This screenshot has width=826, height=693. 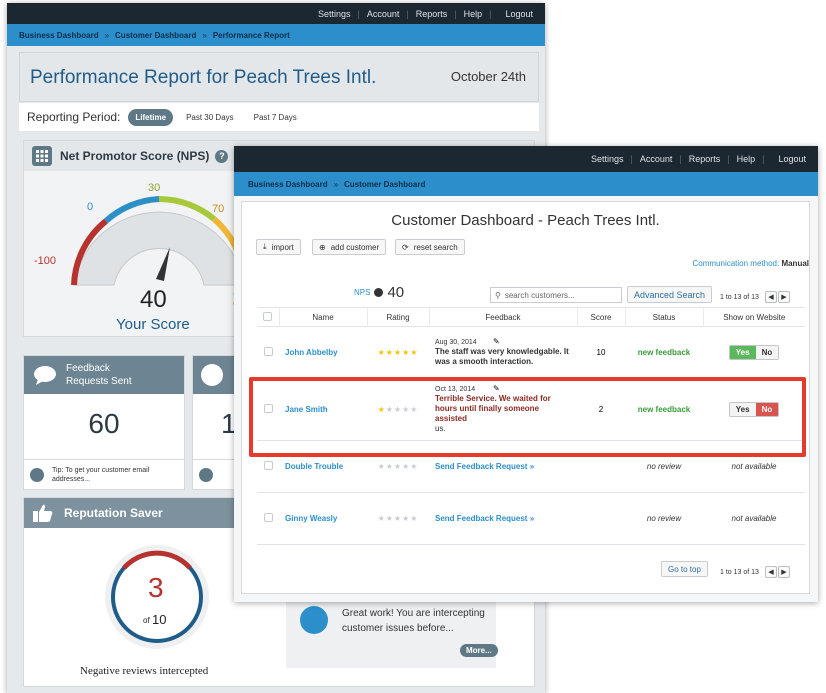 I want to click on period-lifetime: Lifetime, so click(x=151, y=117).